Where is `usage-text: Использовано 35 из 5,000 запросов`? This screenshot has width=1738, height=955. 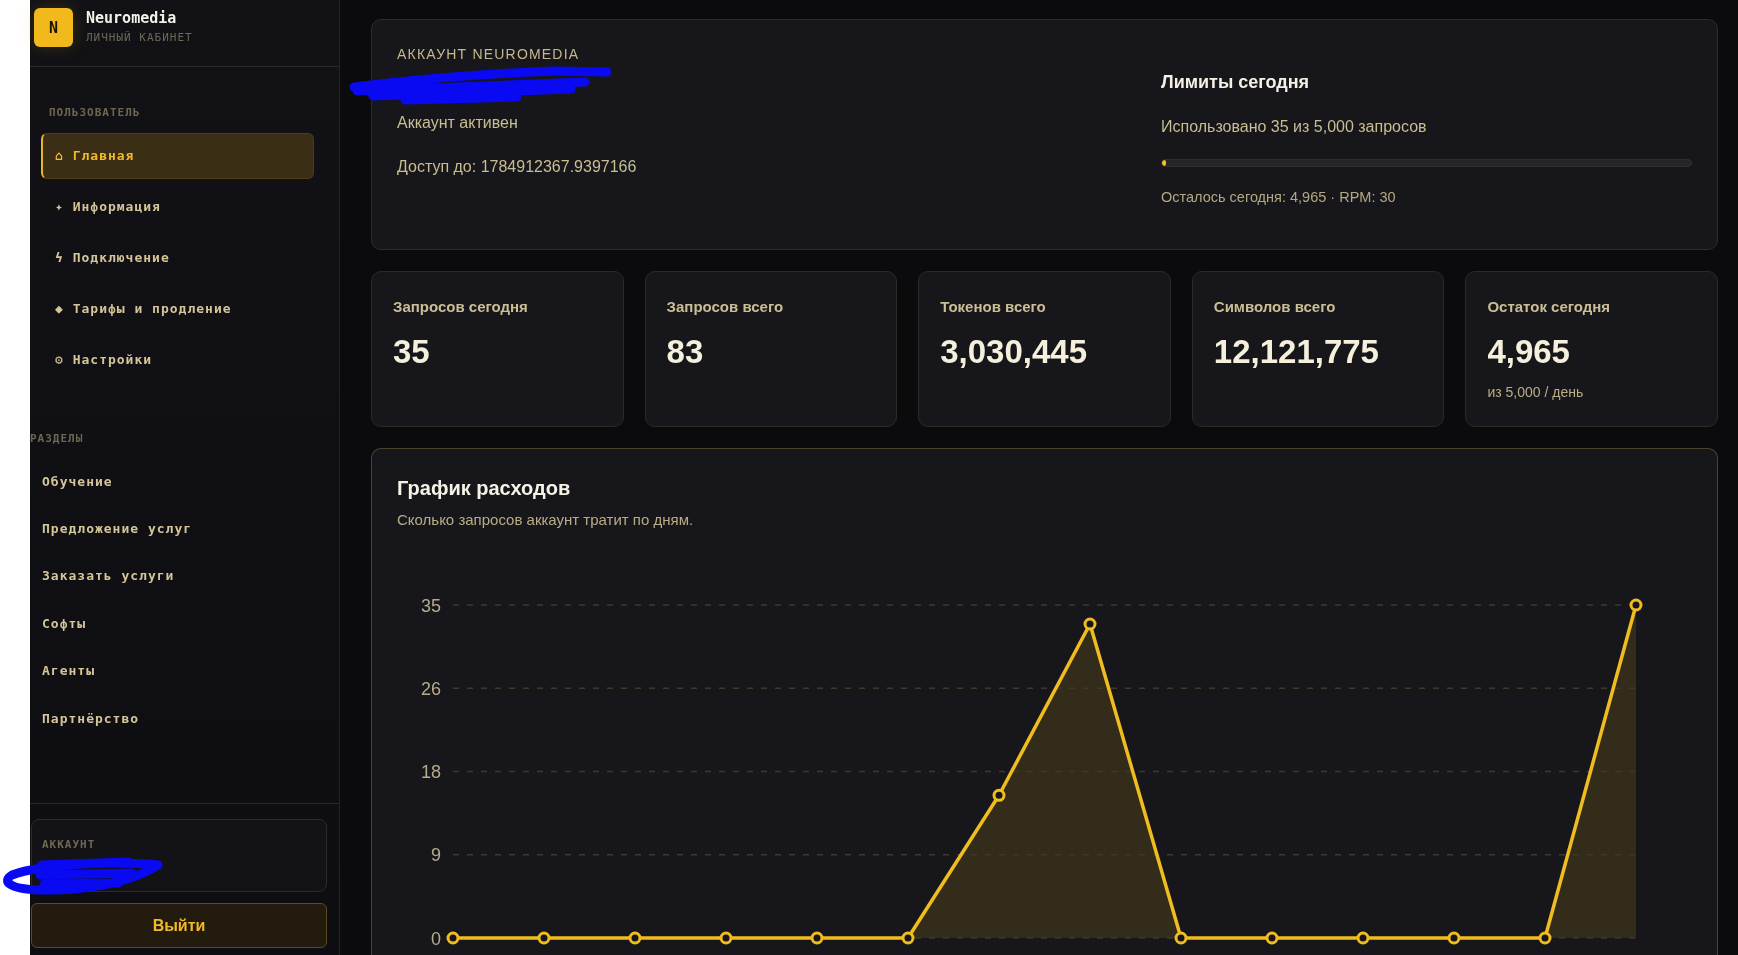
usage-text: Использовано 35 из 5,000 запросов is located at coordinates (1294, 127).